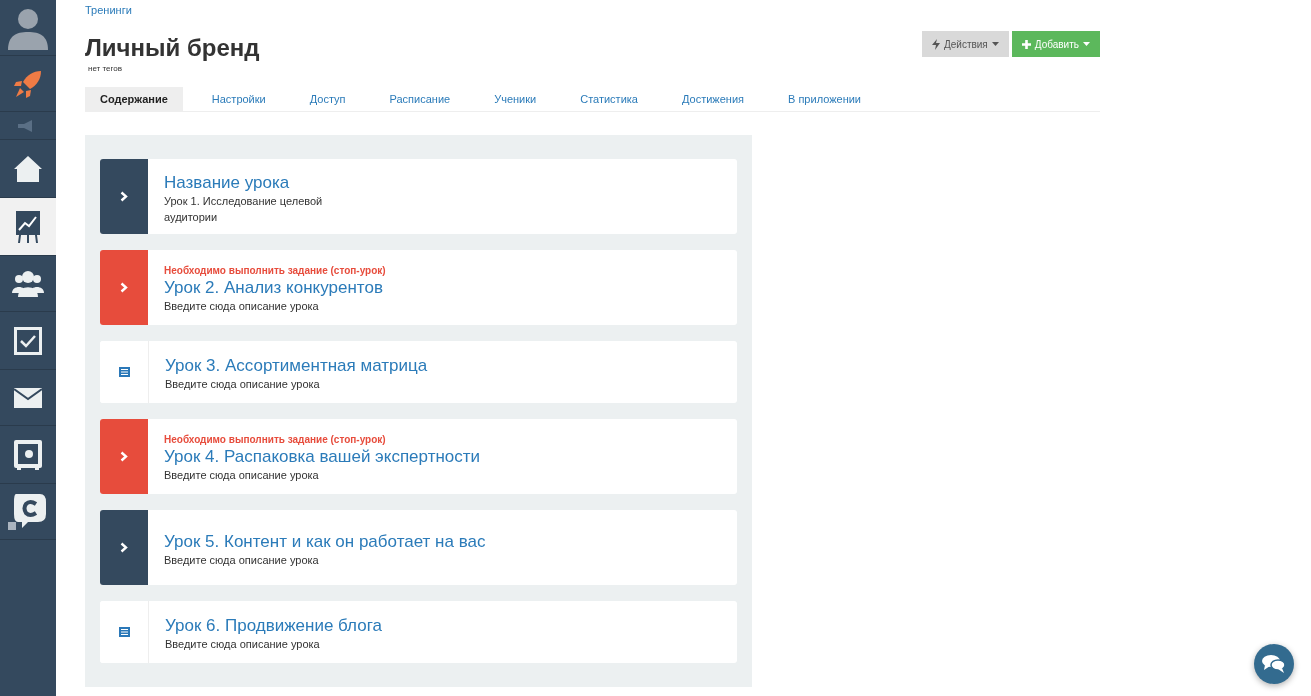 The height and width of the screenshot is (696, 1311). What do you see at coordinates (251, 182) in the screenshot?
I see `lesson-title-link: Название урока` at bounding box center [251, 182].